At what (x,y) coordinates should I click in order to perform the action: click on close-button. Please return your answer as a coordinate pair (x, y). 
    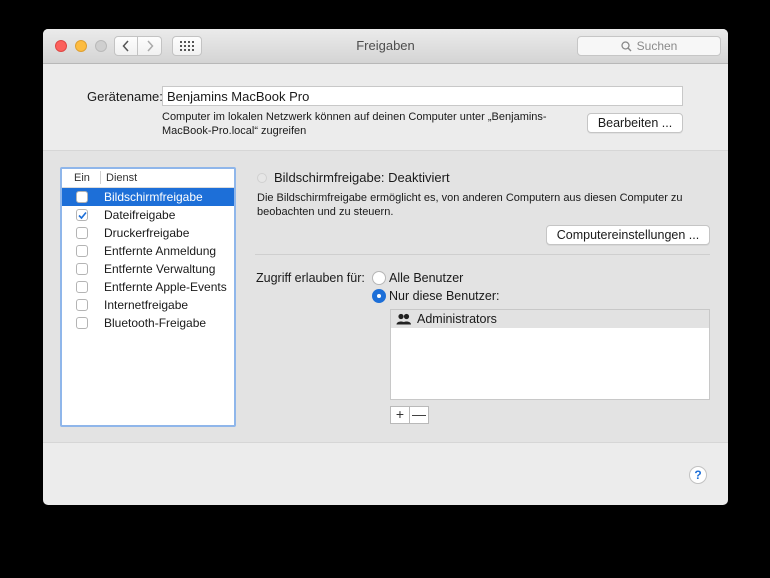
    Looking at the image, I should click on (61, 46).